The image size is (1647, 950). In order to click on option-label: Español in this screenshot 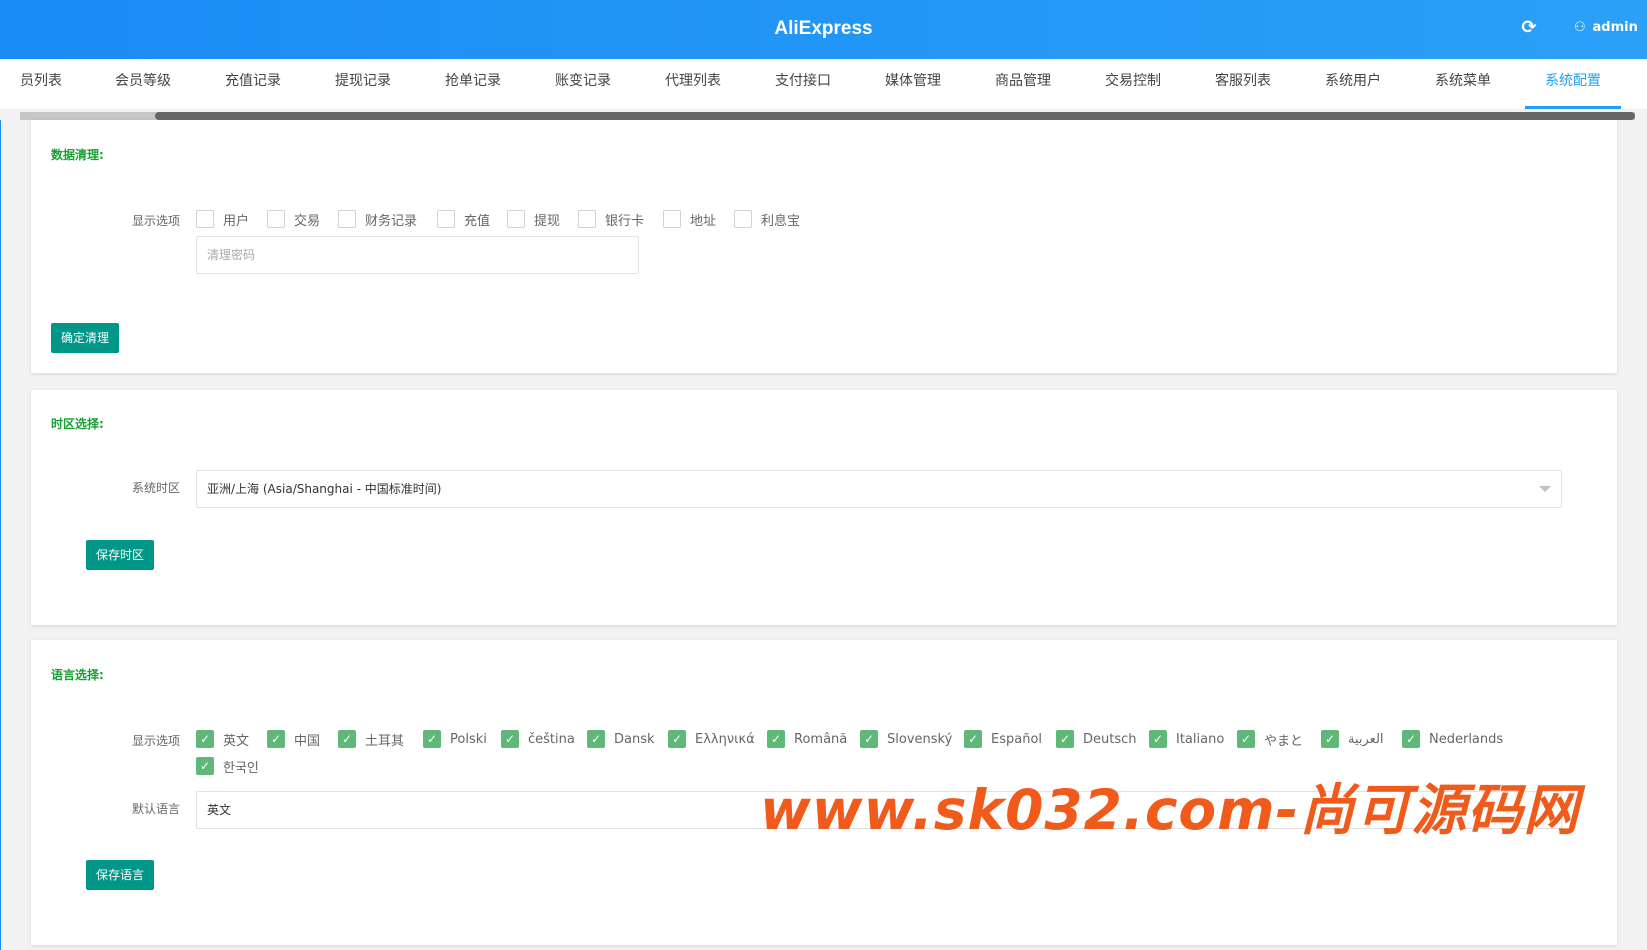, I will do `click(1017, 739)`.